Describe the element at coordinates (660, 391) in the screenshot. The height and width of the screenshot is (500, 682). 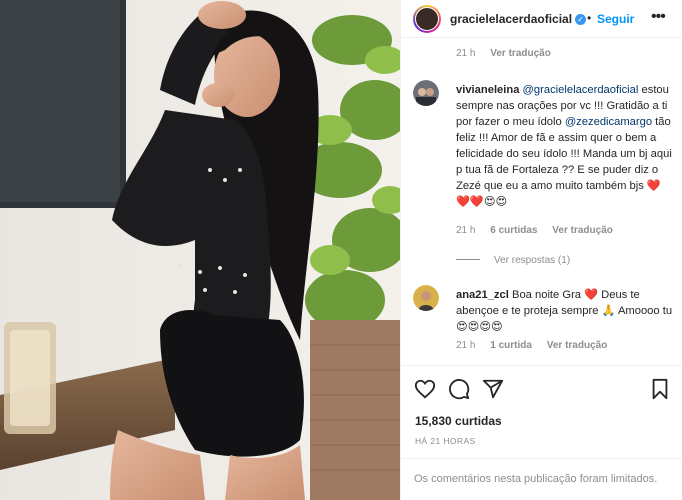
I see `bookmark-icon` at that location.